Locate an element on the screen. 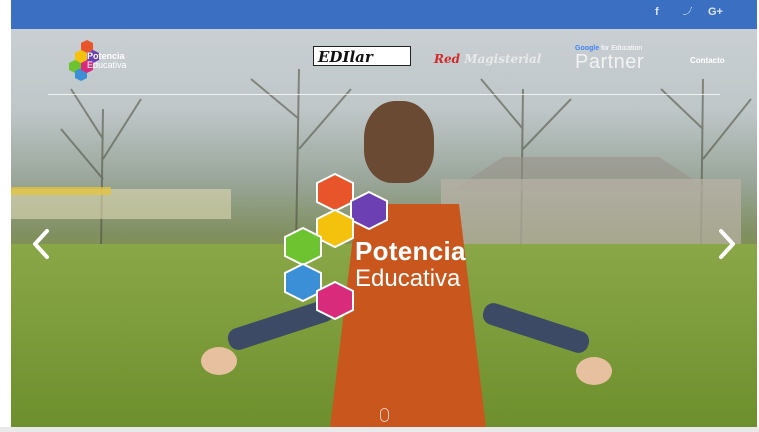  hero-title-line1: Potencia is located at coordinates (410, 251).